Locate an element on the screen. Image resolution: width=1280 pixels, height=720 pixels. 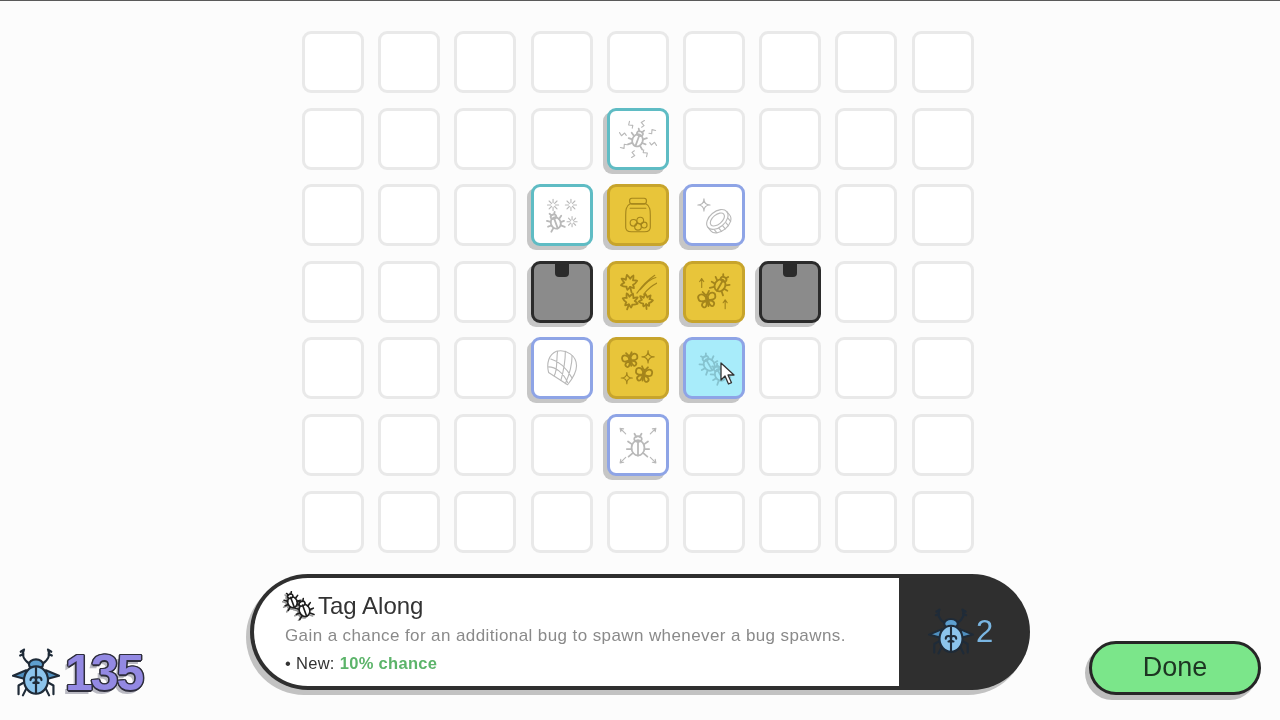
bug-arrows-icon is located at coordinates (637, 444).